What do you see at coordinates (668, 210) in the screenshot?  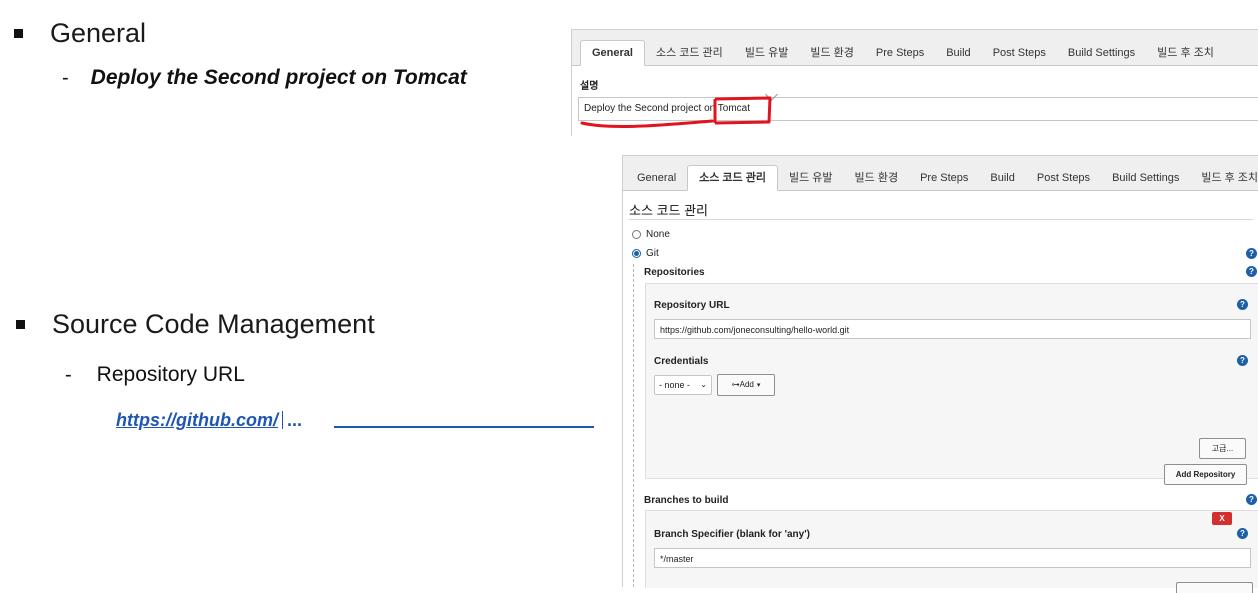 I see `section-heading: 소스 코드 관리` at bounding box center [668, 210].